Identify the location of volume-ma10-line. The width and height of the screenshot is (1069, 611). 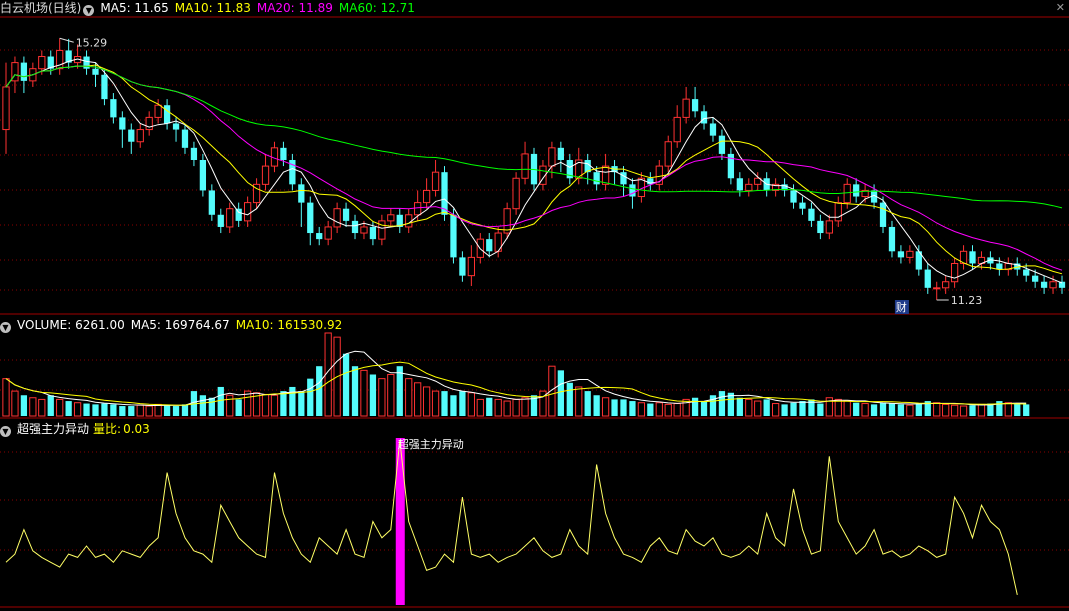
(516, 383).